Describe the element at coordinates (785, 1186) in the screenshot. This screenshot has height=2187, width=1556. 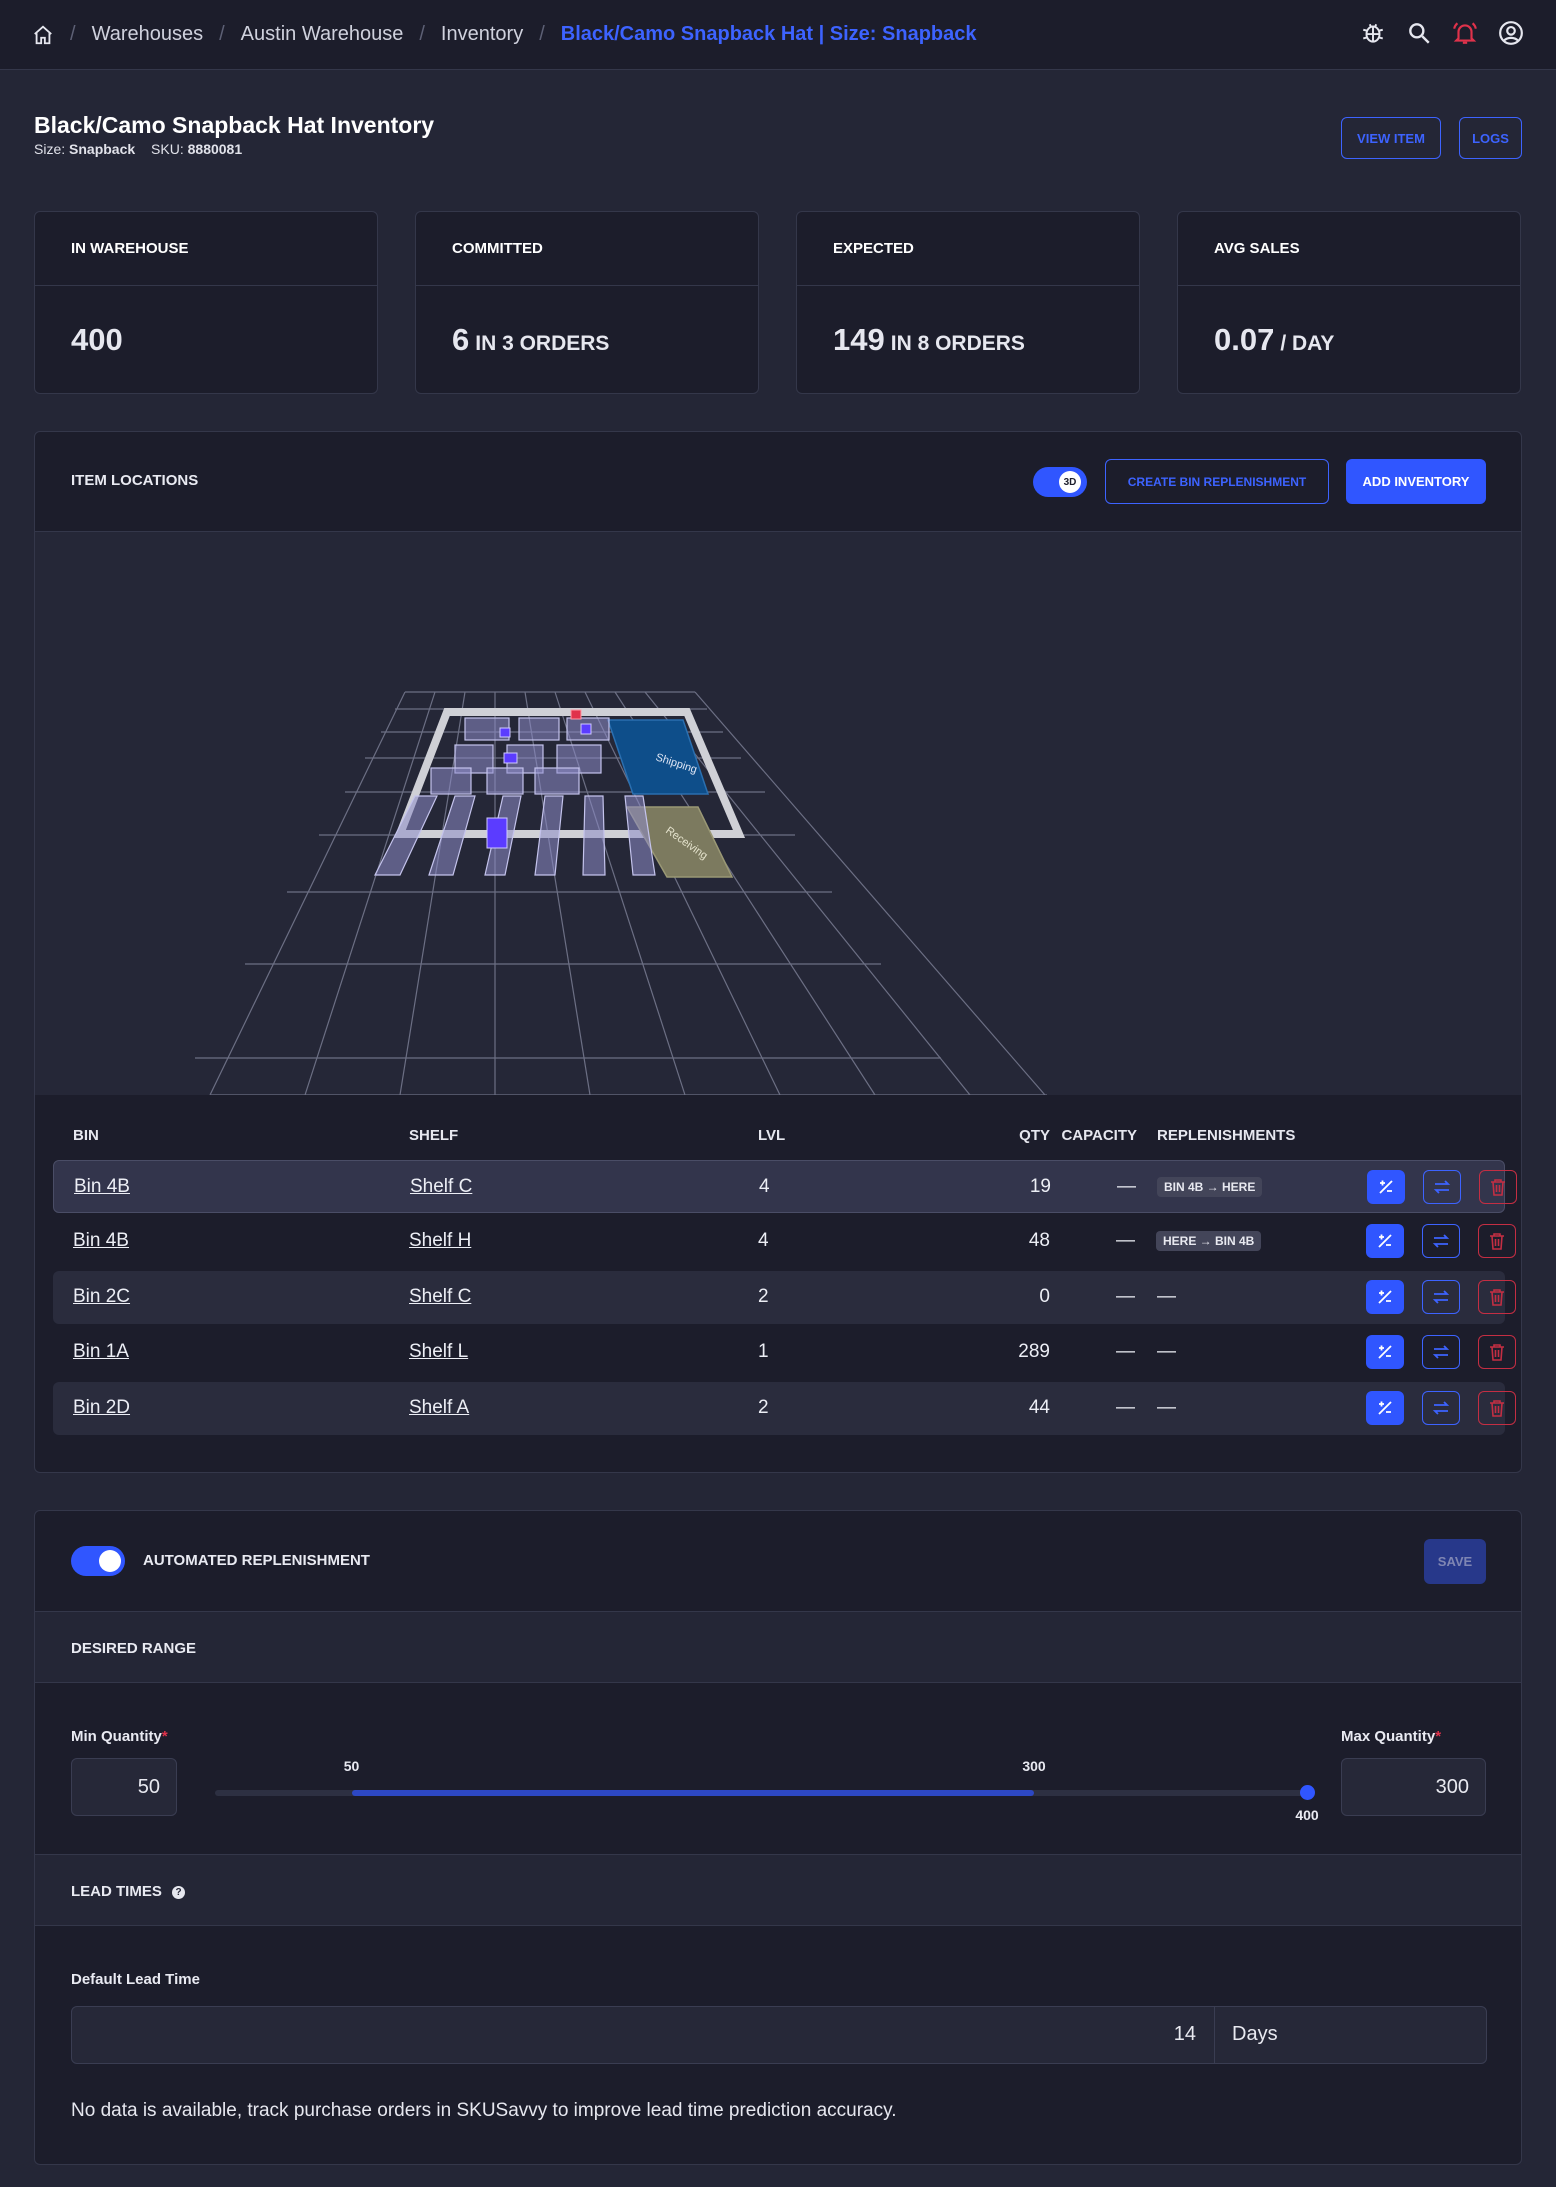
I see `table-row: Bin 4B Shelf C 4 19 — BIN 4B → HERE` at that location.